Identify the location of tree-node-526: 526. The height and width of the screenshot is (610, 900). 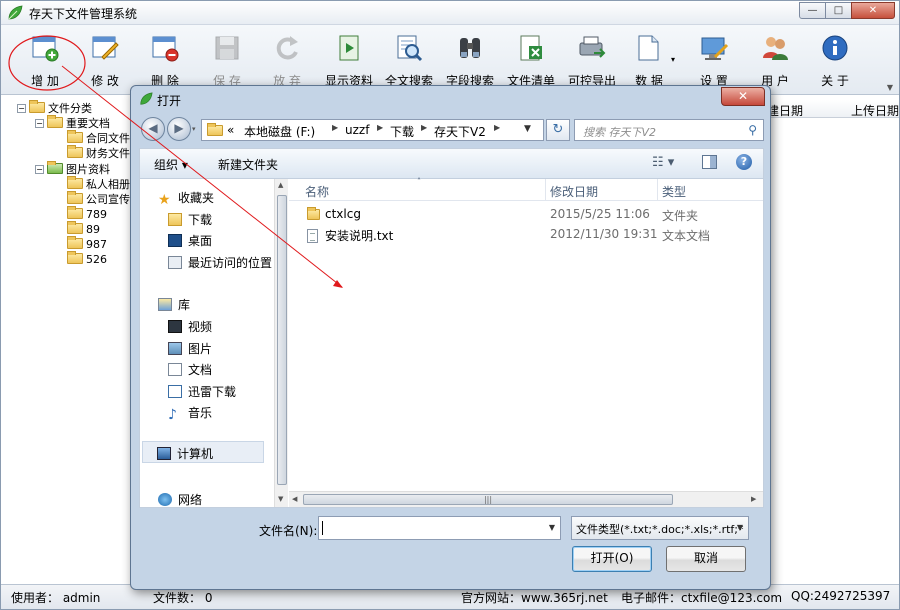
(87, 259).